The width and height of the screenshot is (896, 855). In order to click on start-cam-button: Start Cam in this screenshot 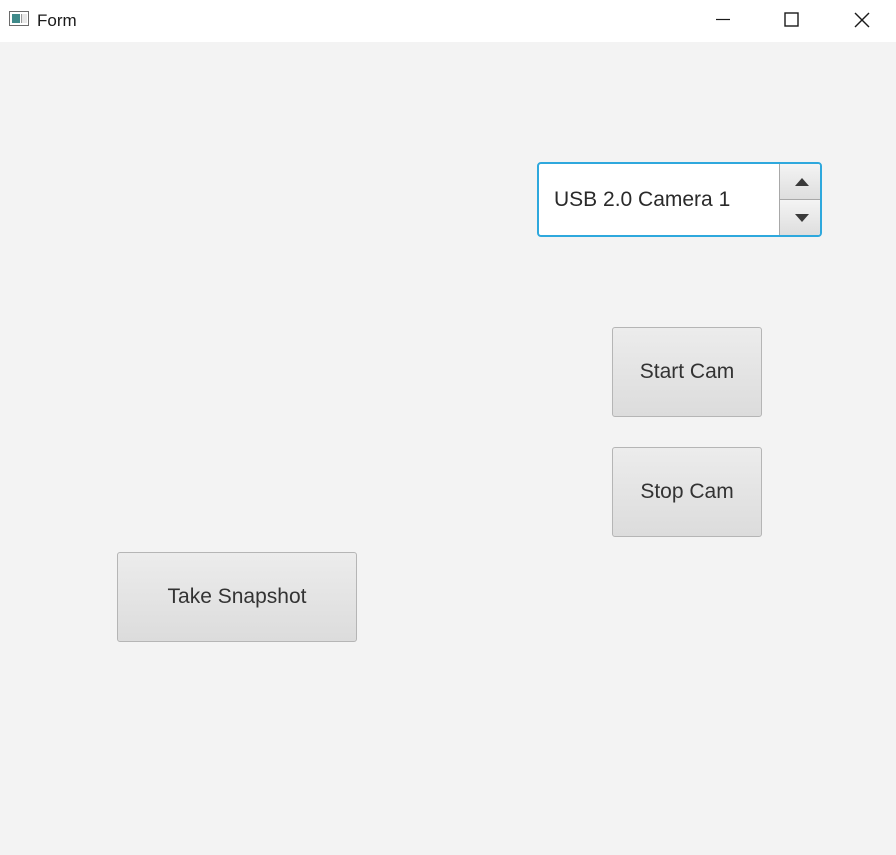, I will do `click(687, 372)`.